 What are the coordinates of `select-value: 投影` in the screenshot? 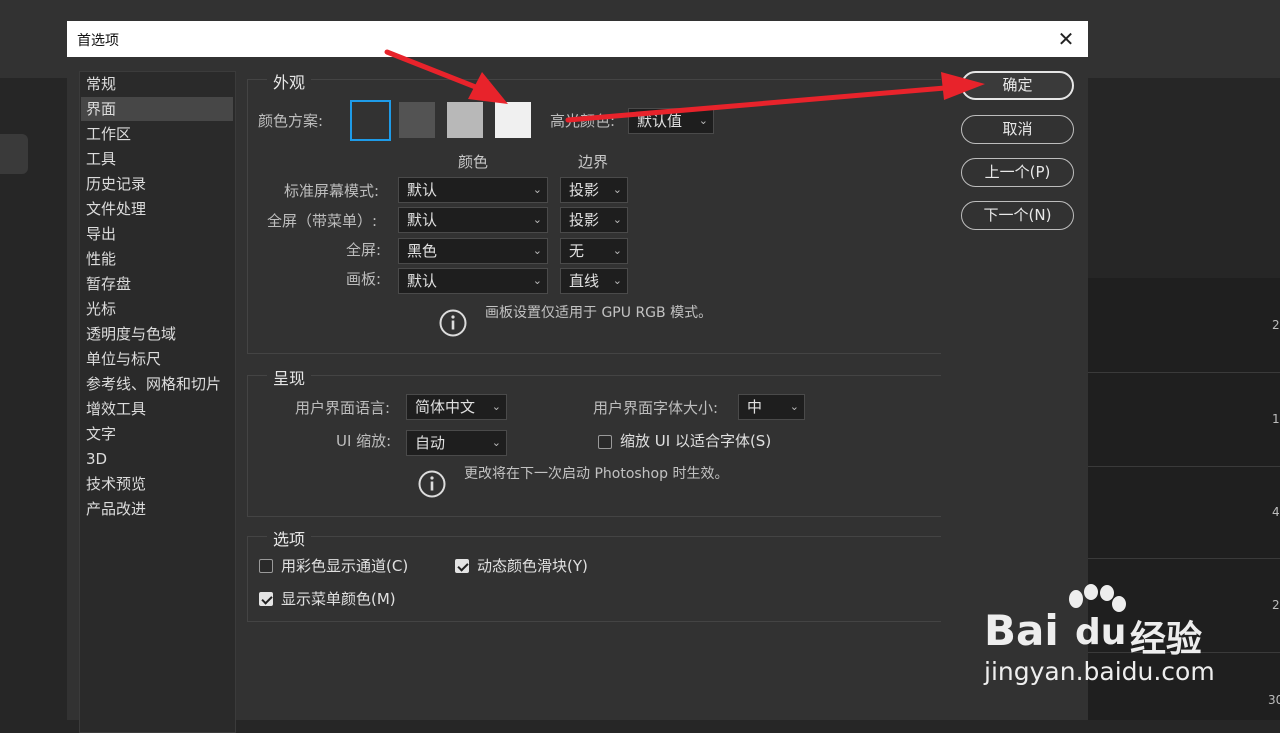 It's located at (584, 220).